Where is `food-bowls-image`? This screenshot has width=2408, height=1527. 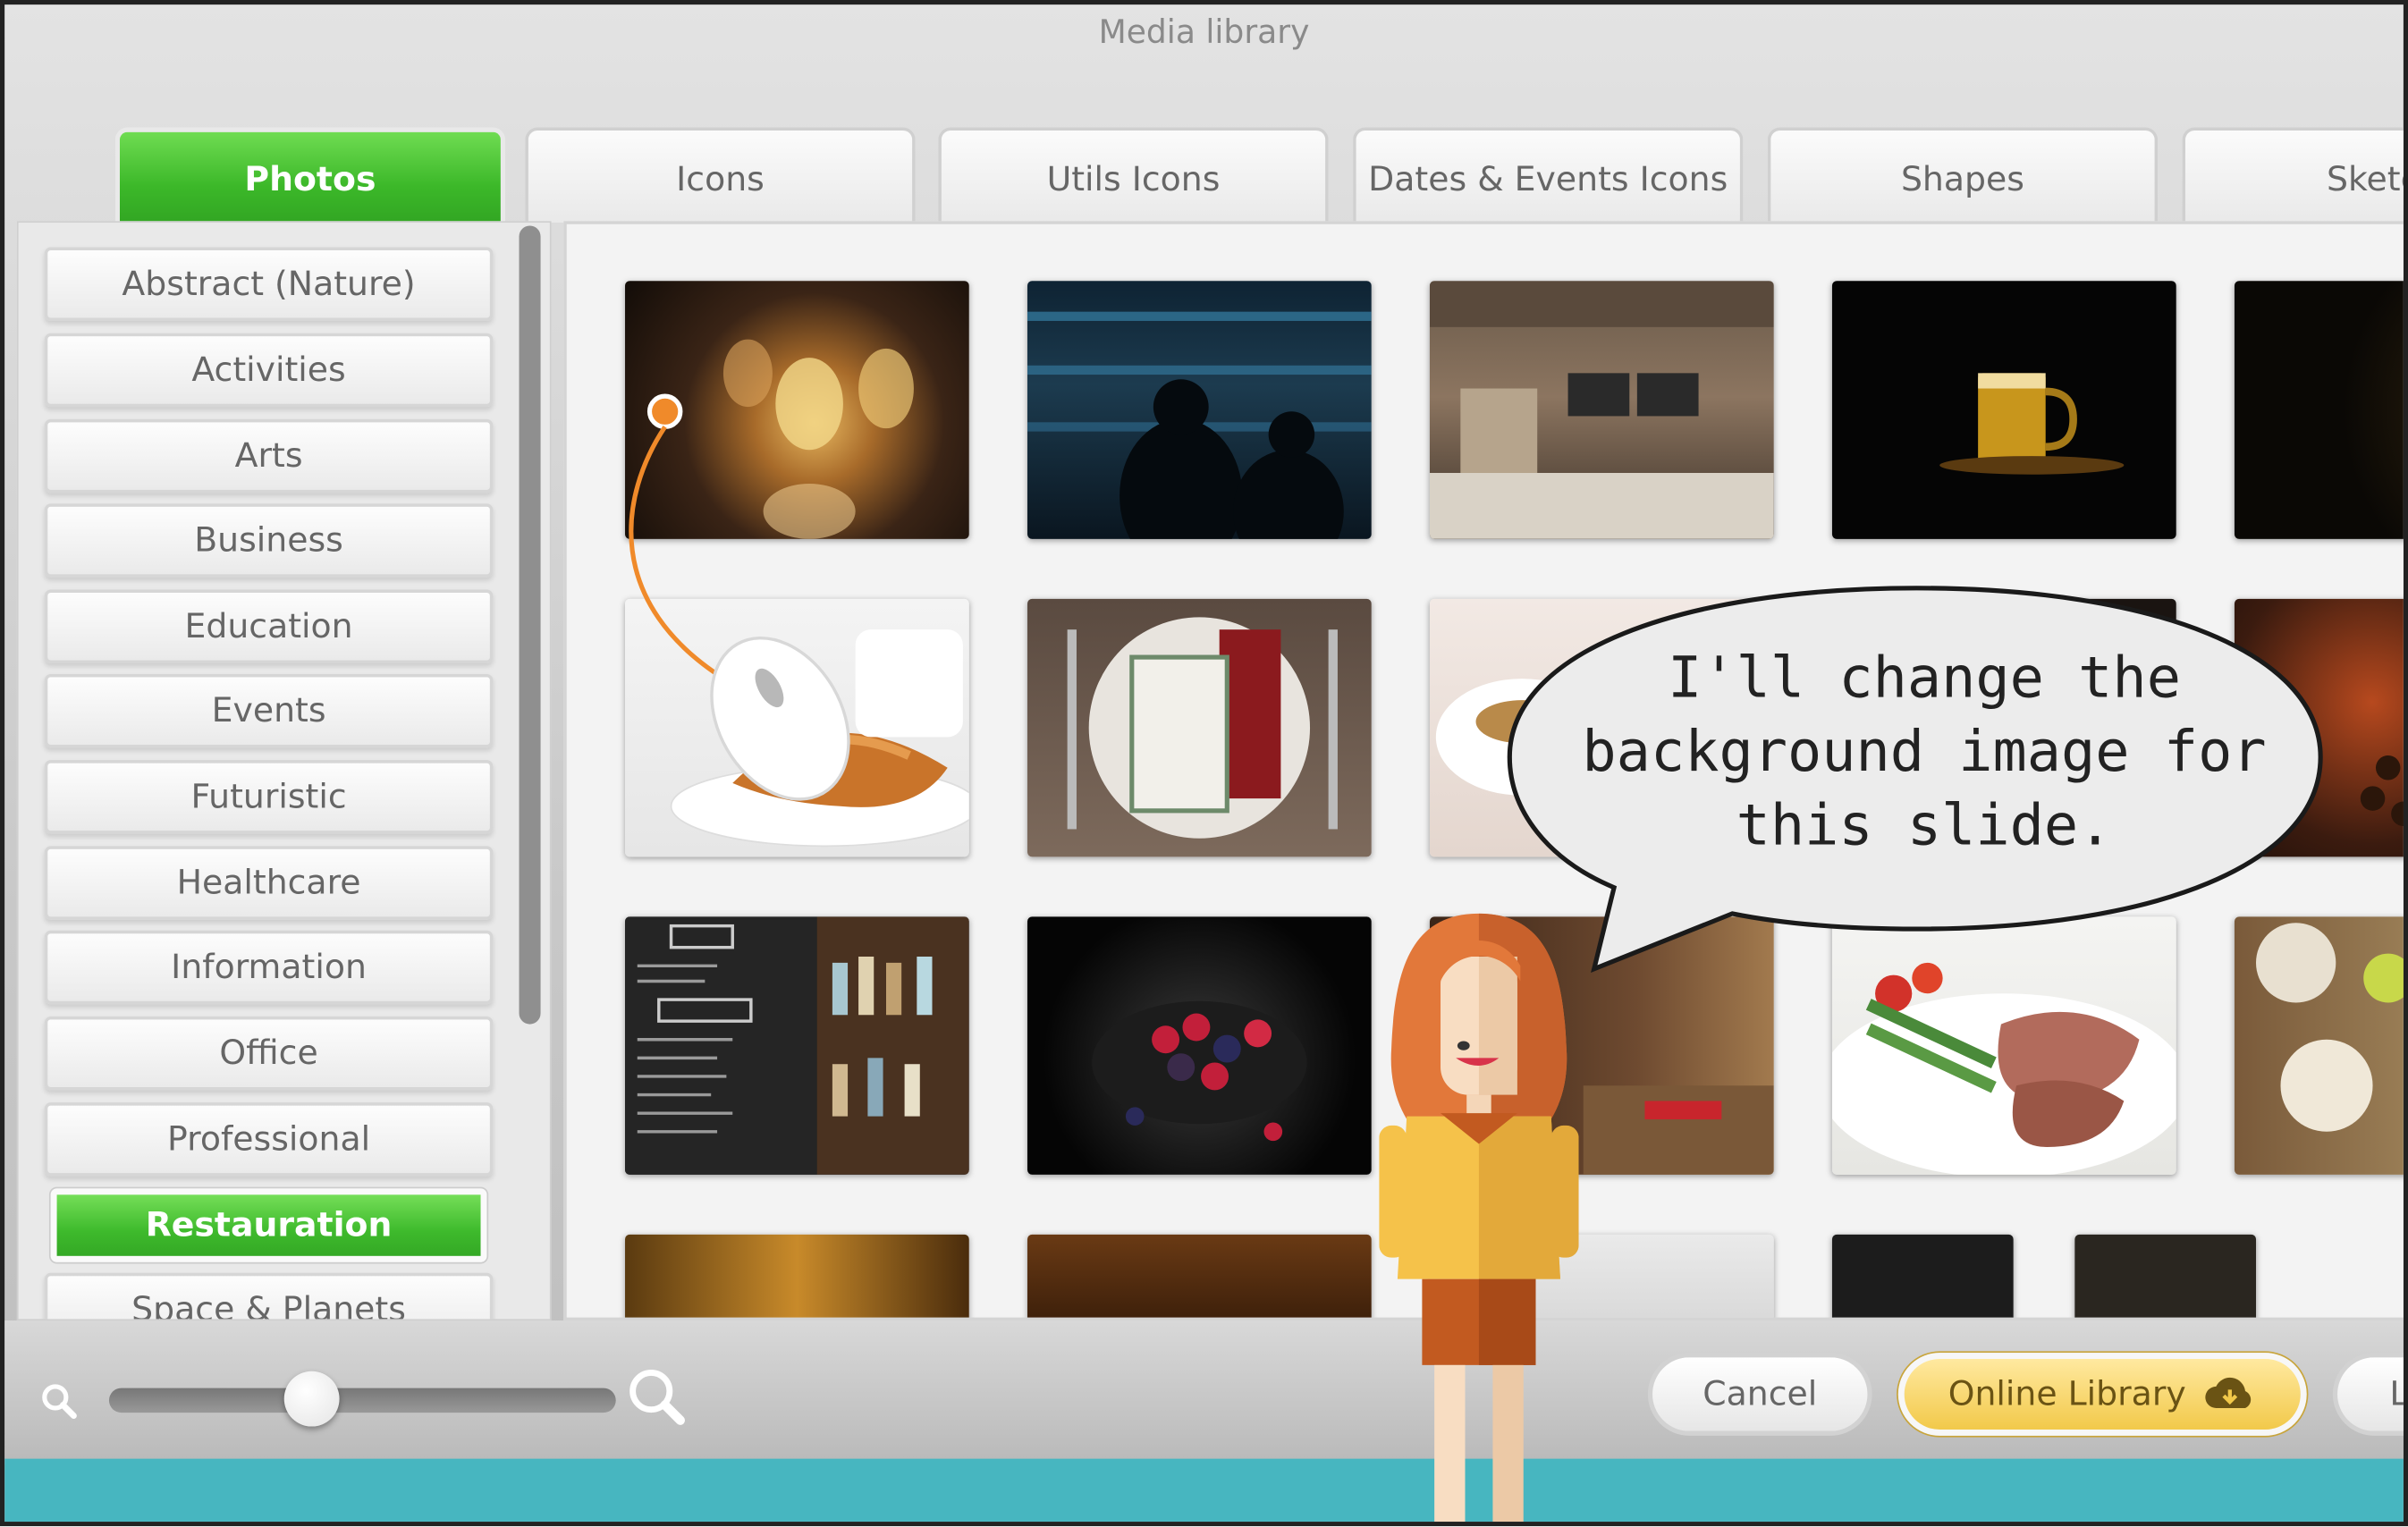
food-bowls-image is located at coordinates (2330, 1028).